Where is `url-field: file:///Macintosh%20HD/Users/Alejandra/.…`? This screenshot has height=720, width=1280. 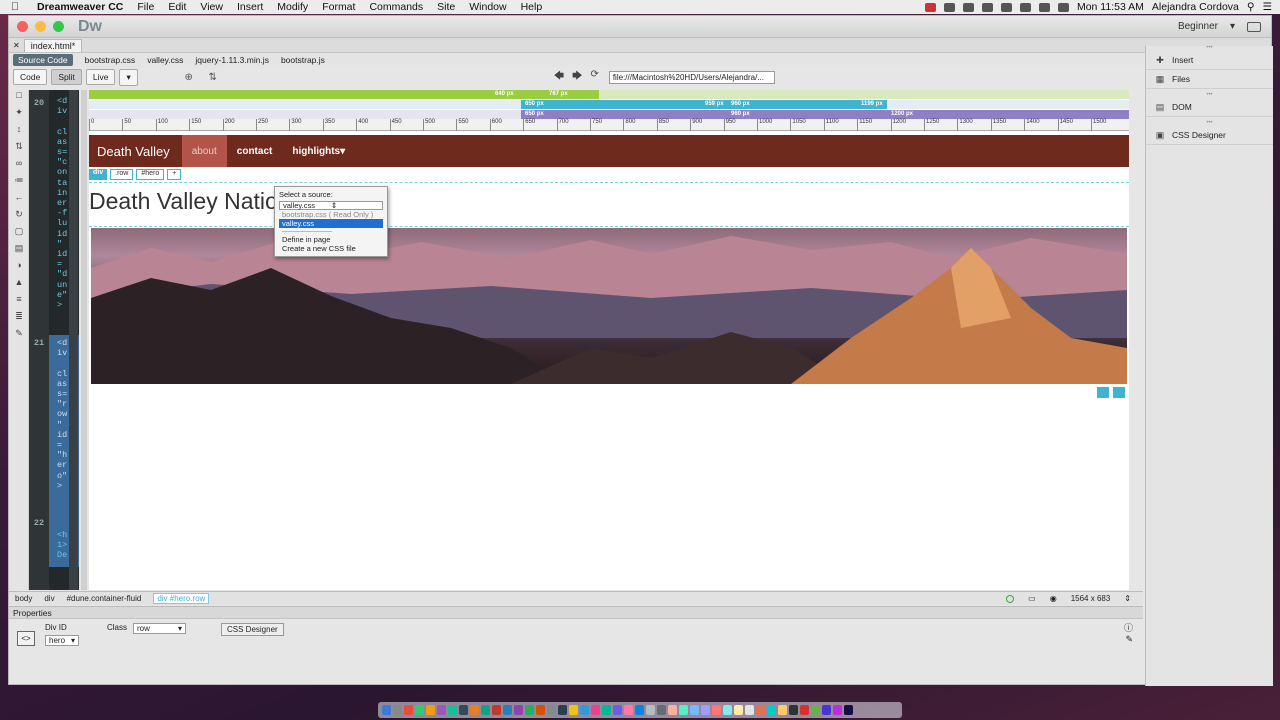 url-field: file:///Macintosh%20HD/Users/Alejandra/.… is located at coordinates (691, 77).